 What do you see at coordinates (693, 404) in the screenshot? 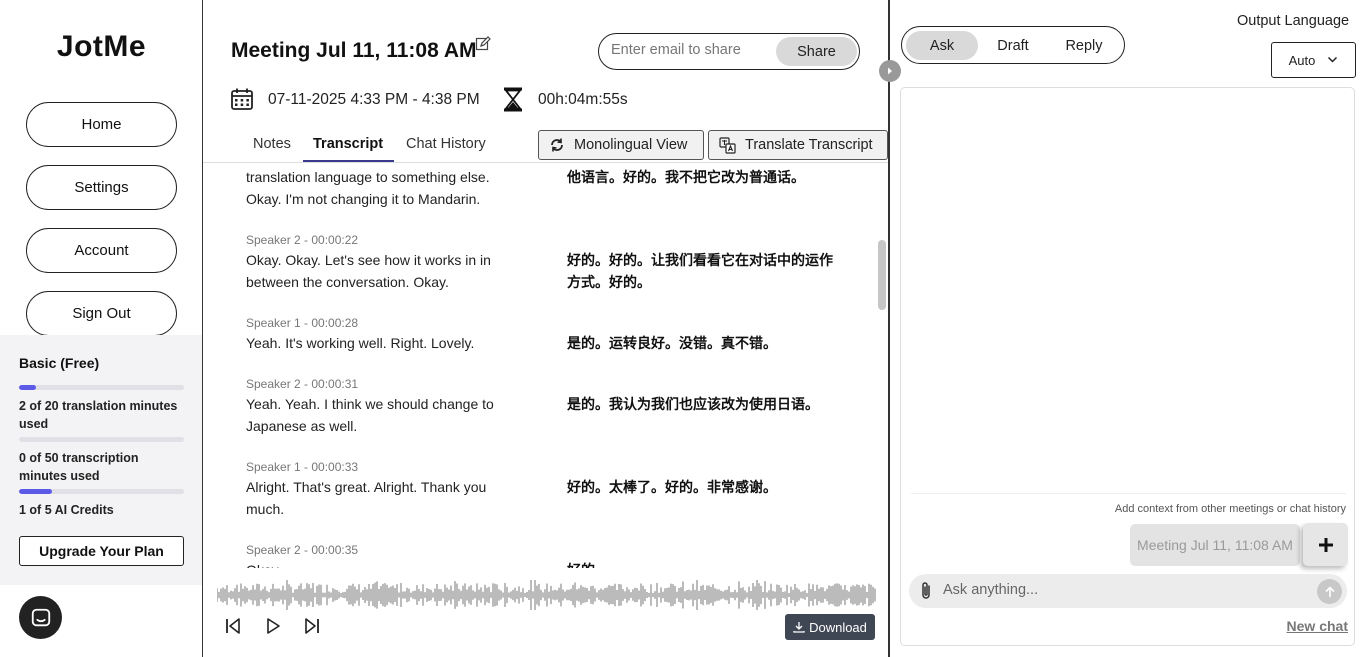
I see `transcript-translated-text: 是的。我认为我们也应该改为使用日语。` at bounding box center [693, 404].